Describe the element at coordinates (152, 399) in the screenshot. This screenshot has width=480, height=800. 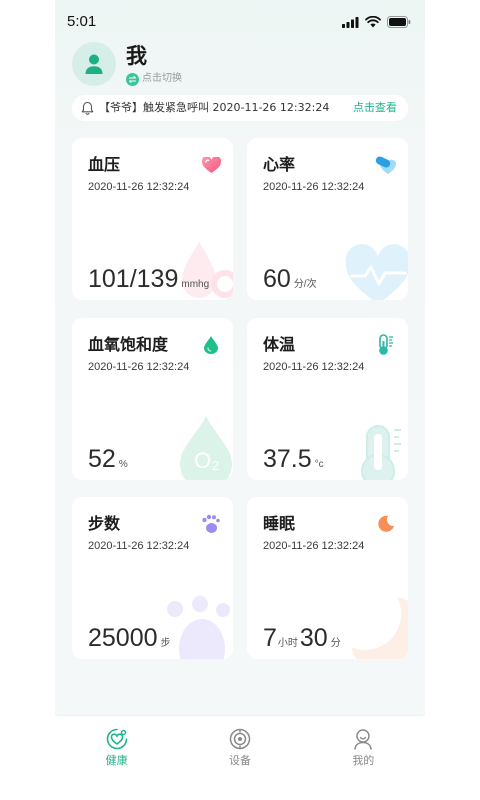
I see `blood-oxygen-card: O₂ 血氧饱和度 2020-11-26 12:32:24 52%` at that location.